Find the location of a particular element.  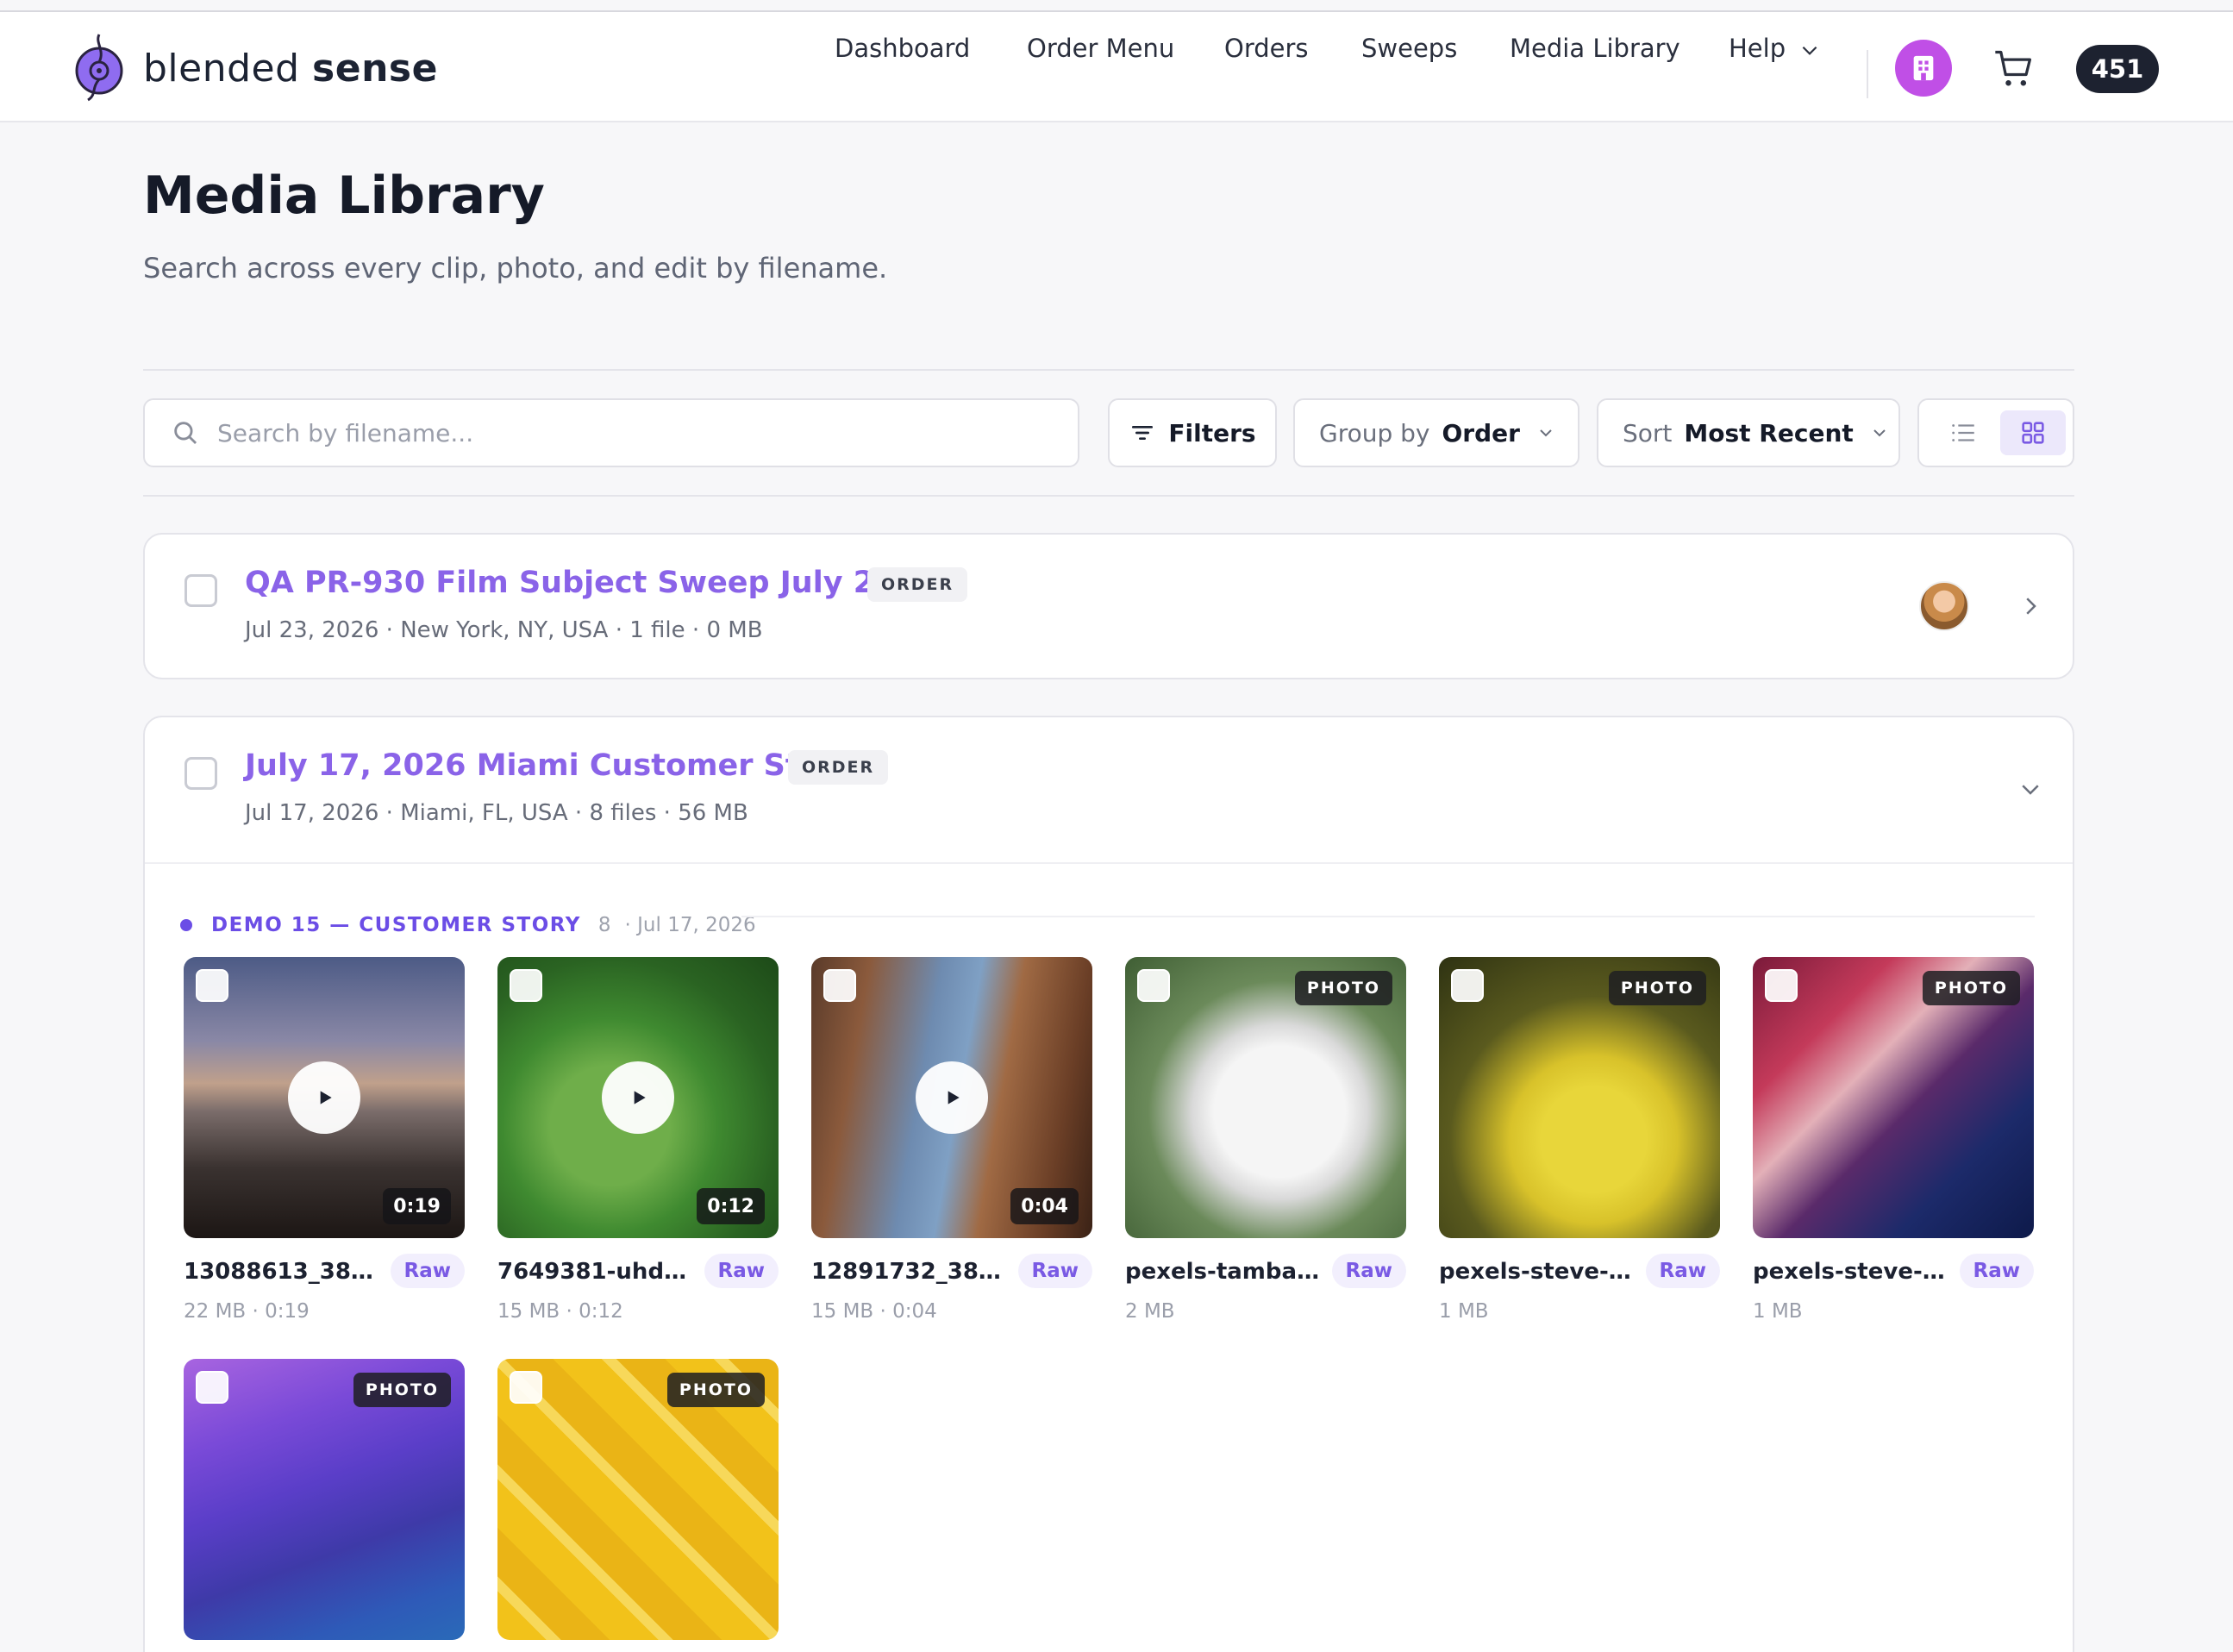

file-meta: 15 MB · 0:04 is located at coordinates (874, 1311).